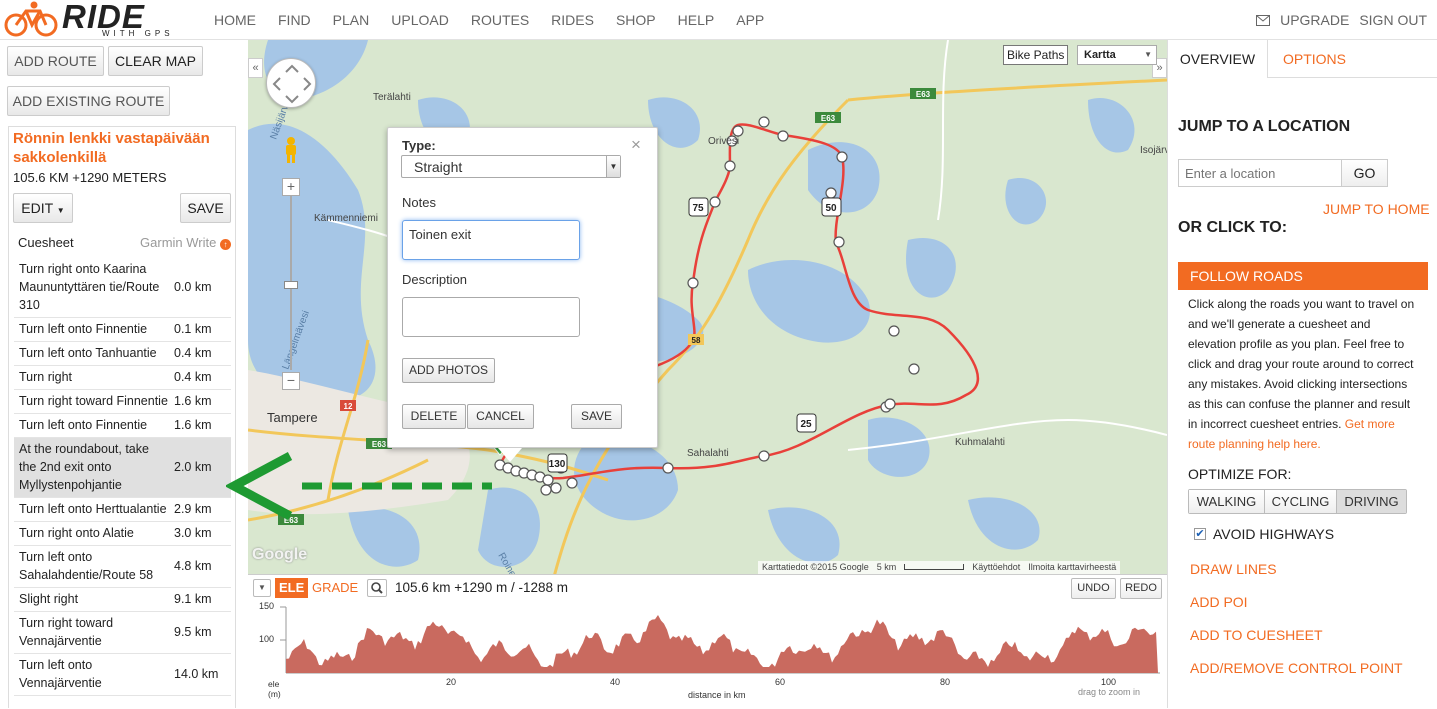 The height and width of the screenshot is (709, 1437). I want to click on cuesheet-row: Turn left onto Finnentie 0.1 km, so click(122, 330).